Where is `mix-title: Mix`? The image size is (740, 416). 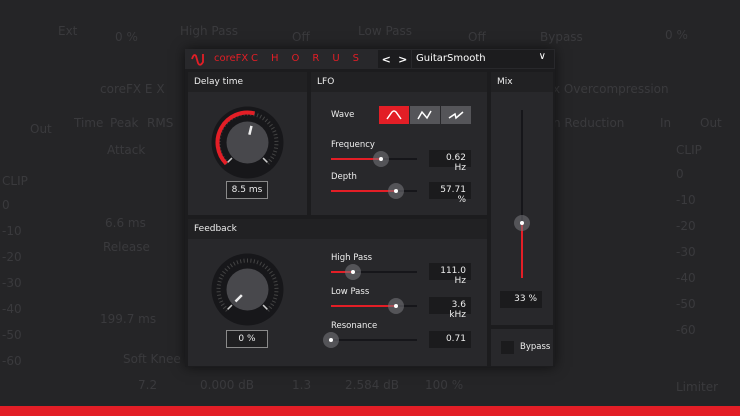
mix-title: Mix is located at coordinates (522, 82).